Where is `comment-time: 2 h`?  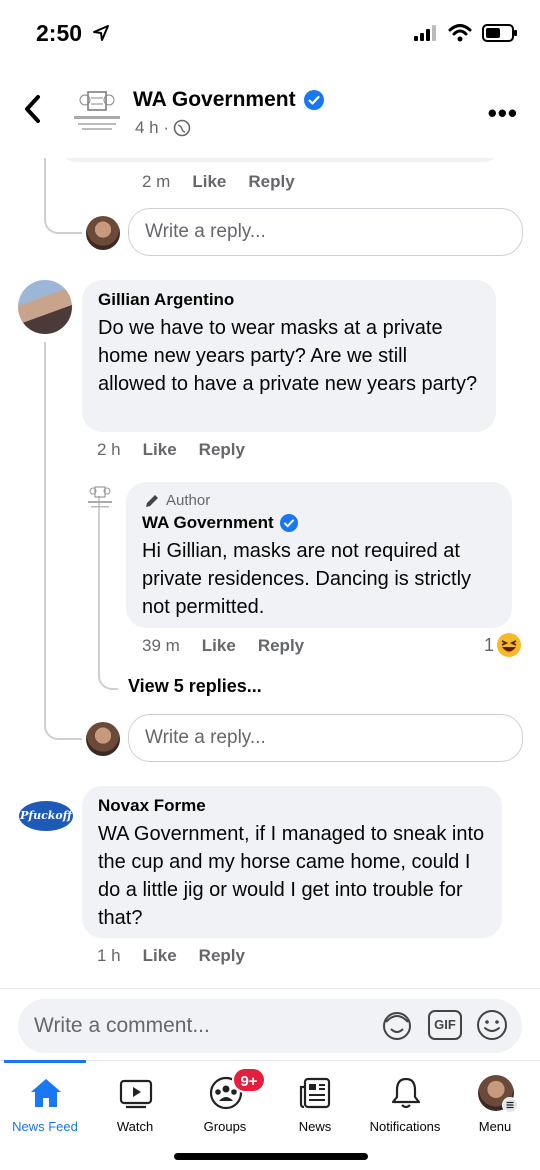 comment-time: 2 h is located at coordinates (109, 449).